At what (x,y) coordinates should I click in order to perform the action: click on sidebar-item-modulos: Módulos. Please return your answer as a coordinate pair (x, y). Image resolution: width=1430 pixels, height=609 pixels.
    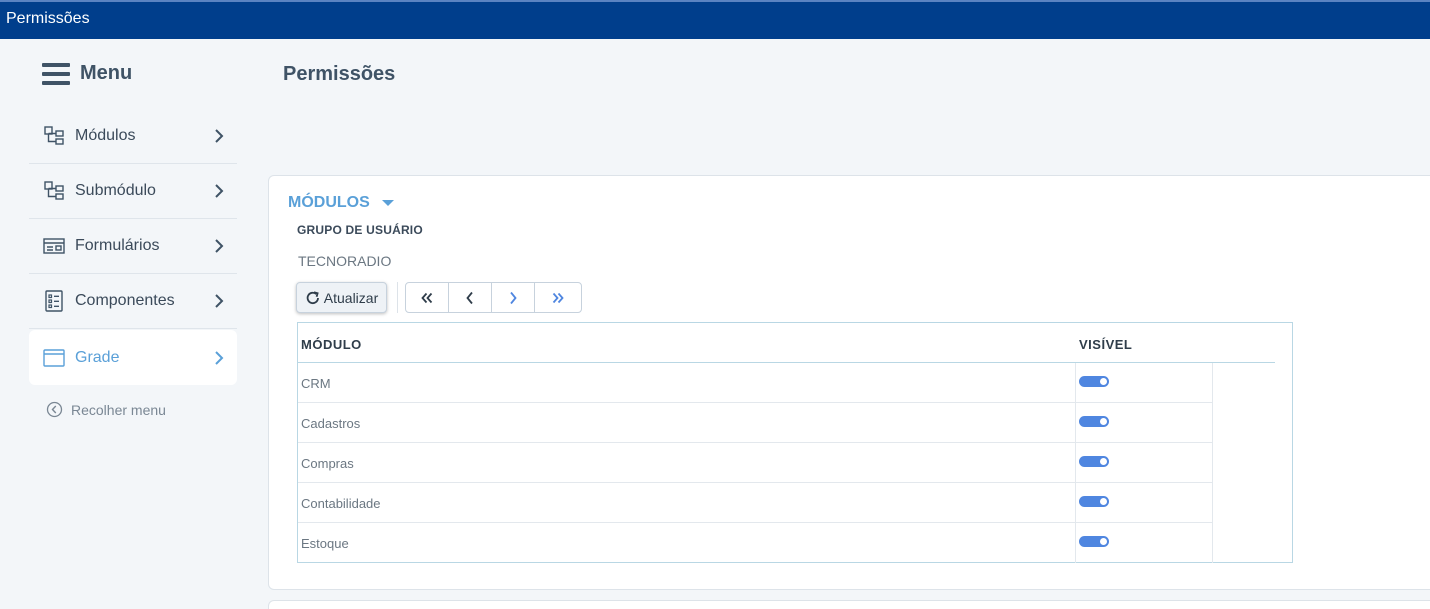
    Looking at the image, I should click on (133, 136).